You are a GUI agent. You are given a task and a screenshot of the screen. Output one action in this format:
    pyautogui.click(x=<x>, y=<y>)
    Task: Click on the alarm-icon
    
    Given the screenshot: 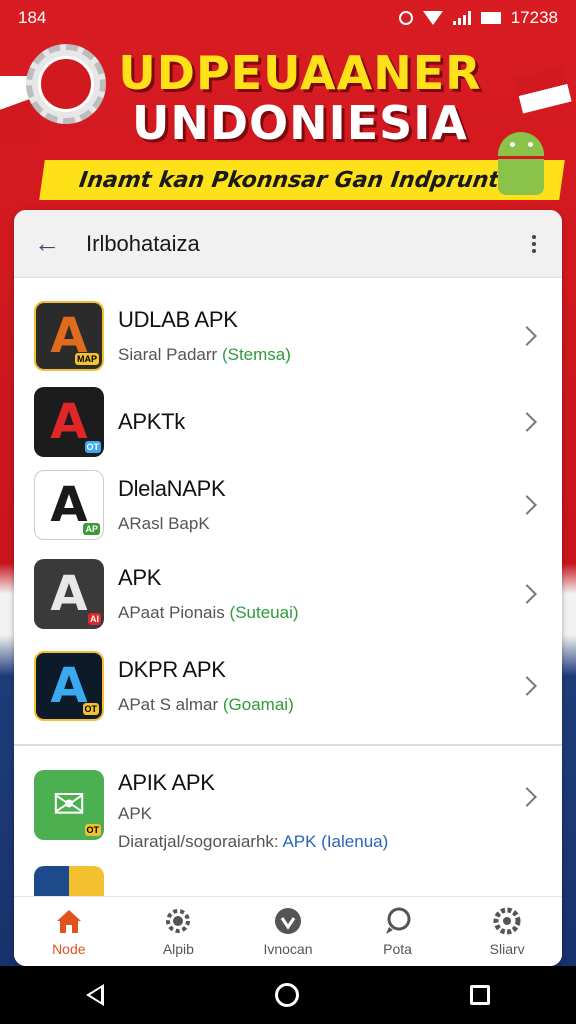 What is the action you would take?
    pyautogui.click(x=405, y=18)
    